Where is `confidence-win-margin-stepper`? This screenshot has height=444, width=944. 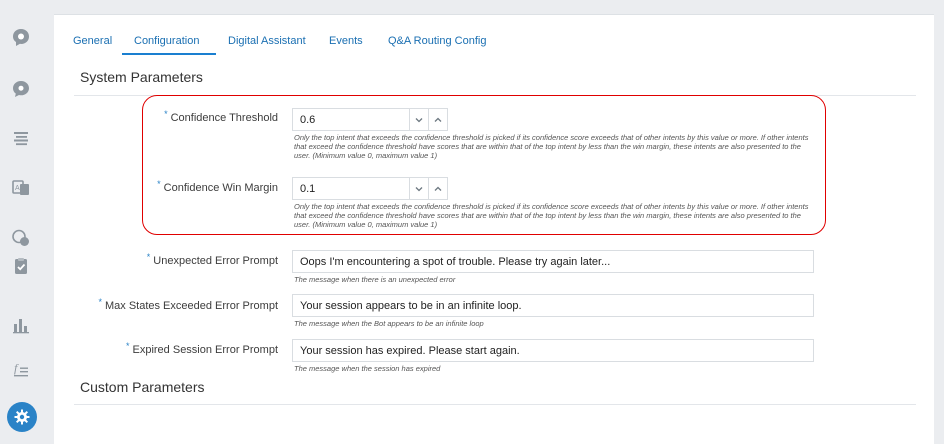
confidence-win-margin-stepper is located at coordinates (429, 188).